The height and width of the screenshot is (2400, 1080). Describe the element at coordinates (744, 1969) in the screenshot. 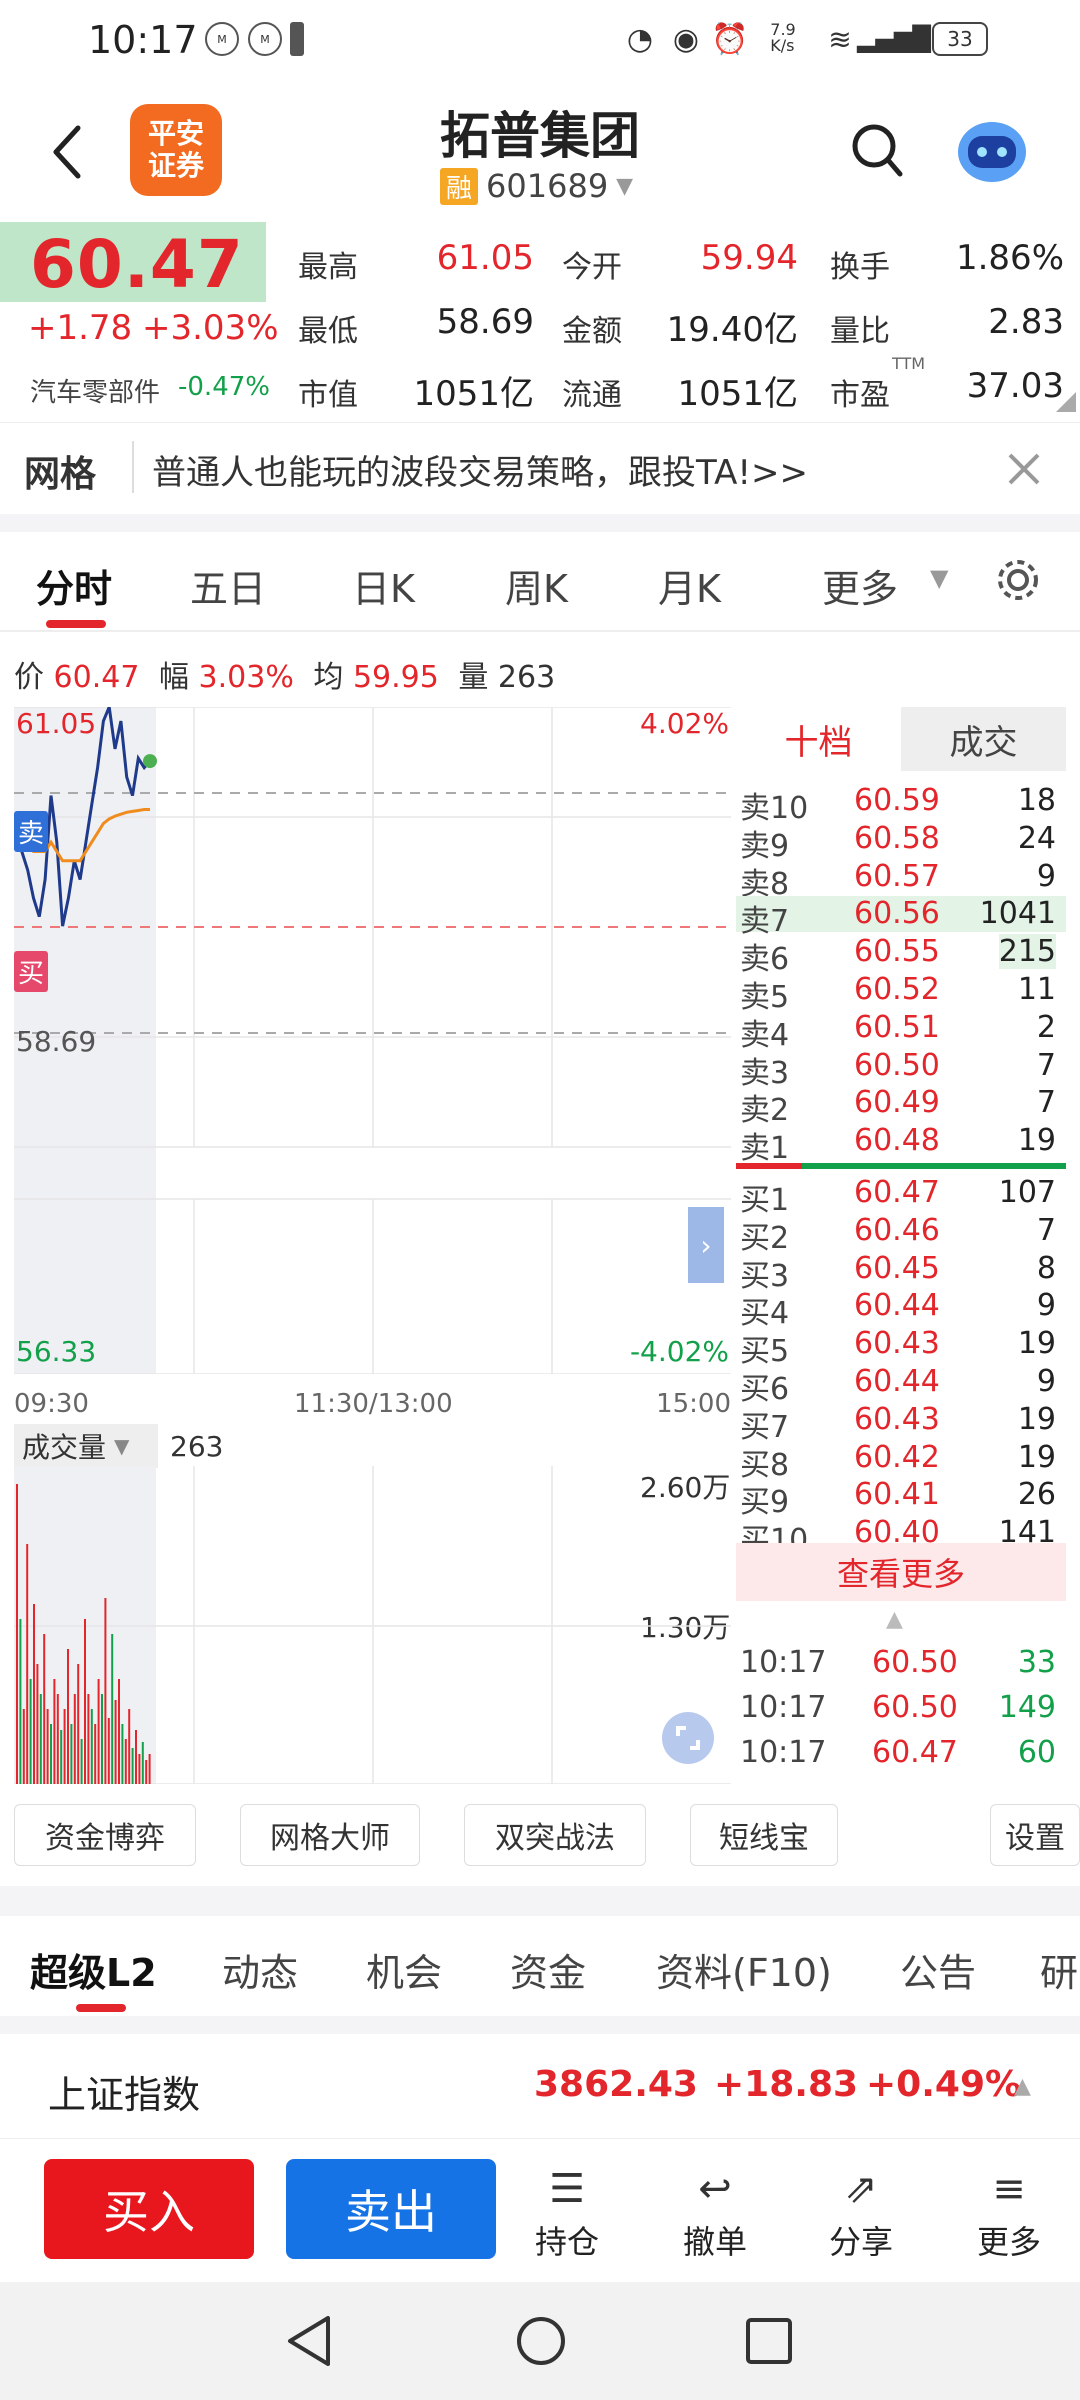

I see `tab-f10: 资料(F10)` at that location.